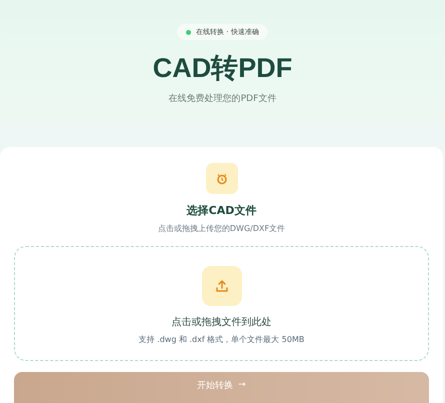  I want to click on status-dot-icon, so click(189, 32).